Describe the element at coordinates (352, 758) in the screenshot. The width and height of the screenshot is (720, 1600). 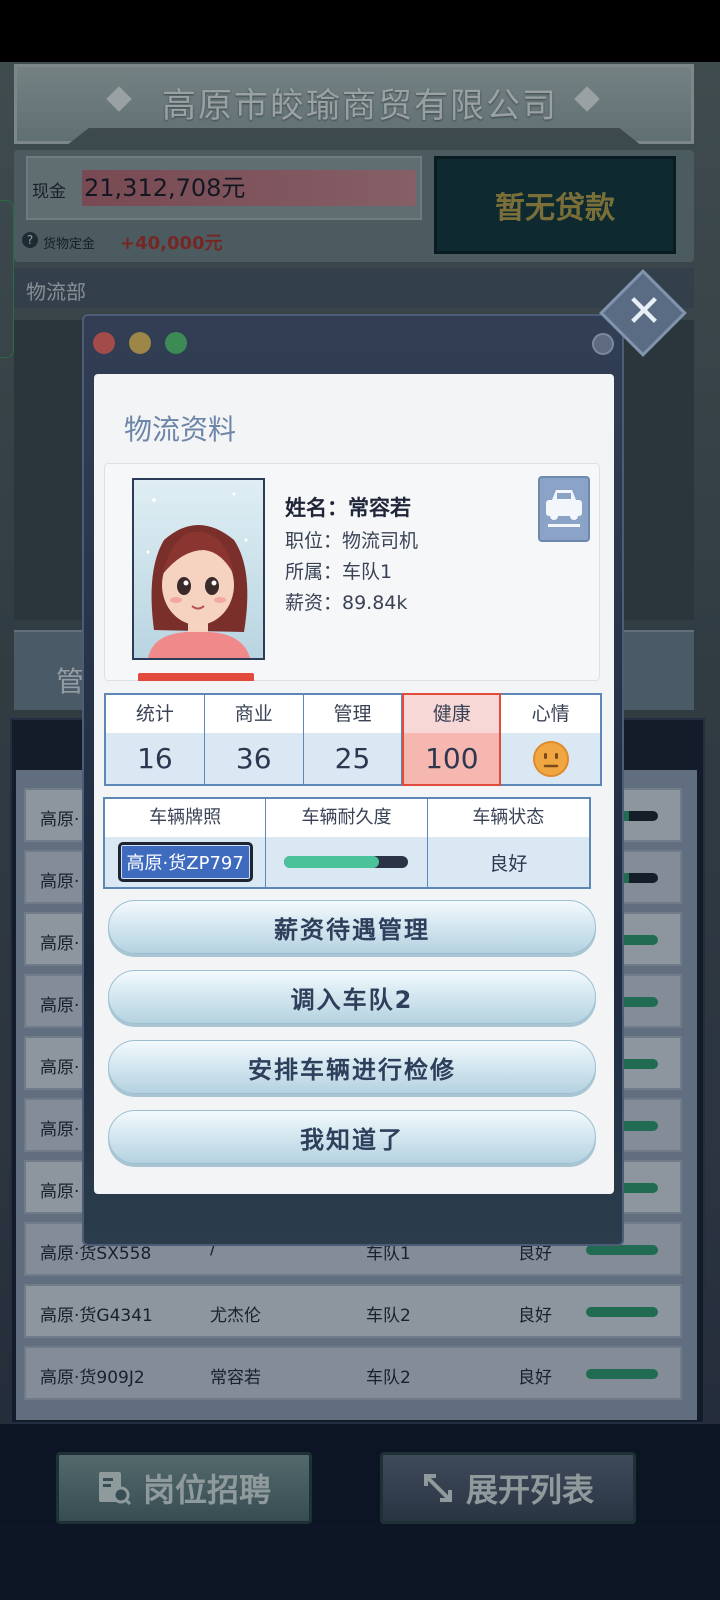
I see `stat-value: 25` at that location.